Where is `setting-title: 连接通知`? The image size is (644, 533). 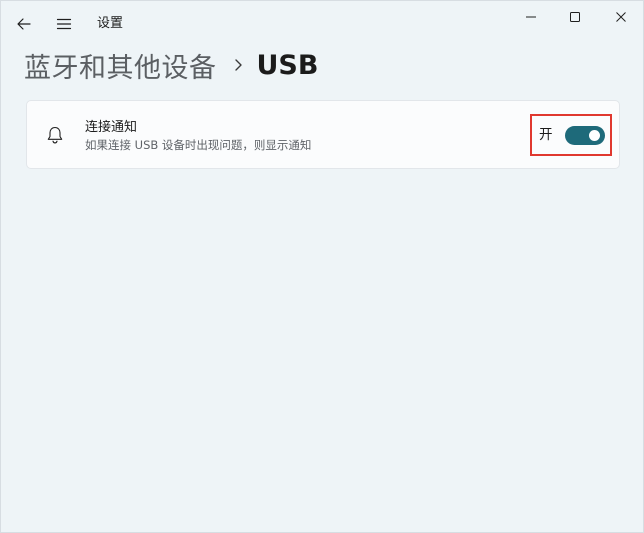
setting-title: 连接通知 is located at coordinates (111, 127).